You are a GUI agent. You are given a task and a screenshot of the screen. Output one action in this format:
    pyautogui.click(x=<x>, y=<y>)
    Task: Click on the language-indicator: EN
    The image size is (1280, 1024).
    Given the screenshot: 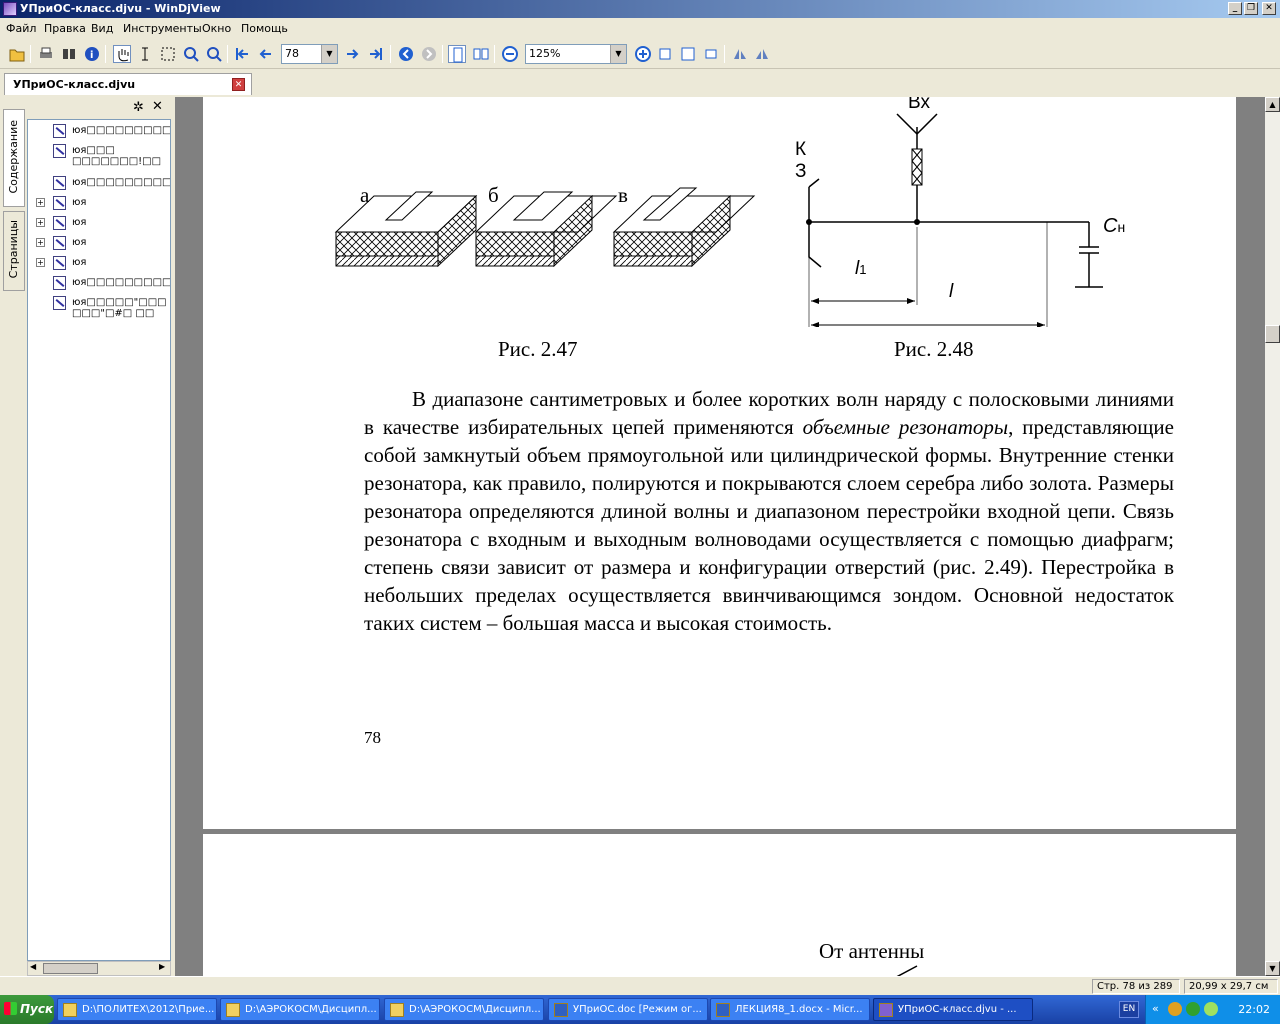 What is the action you would take?
    pyautogui.click(x=1129, y=1009)
    